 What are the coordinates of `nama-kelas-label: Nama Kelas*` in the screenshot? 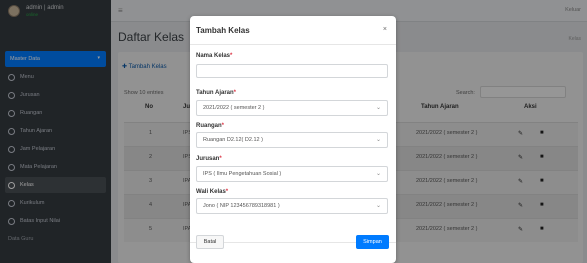 It's located at (214, 56).